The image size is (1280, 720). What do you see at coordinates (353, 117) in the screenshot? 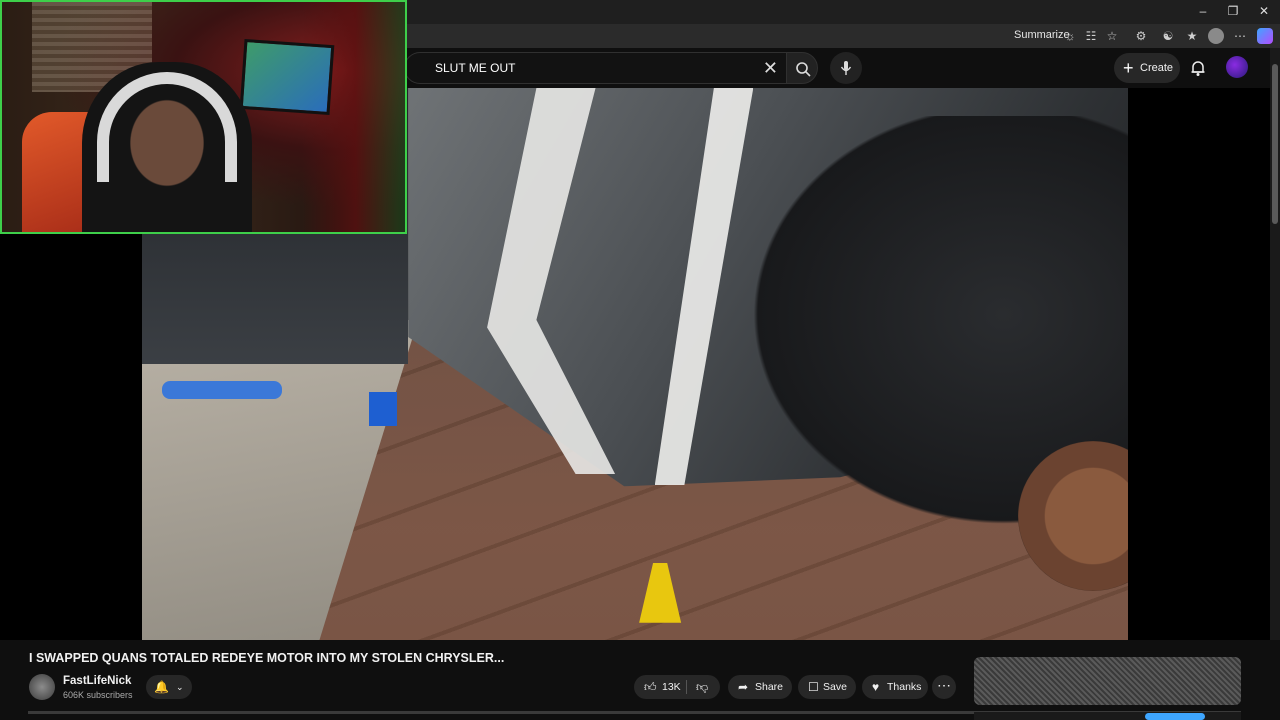
I see `led-glow` at bounding box center [353, 117].